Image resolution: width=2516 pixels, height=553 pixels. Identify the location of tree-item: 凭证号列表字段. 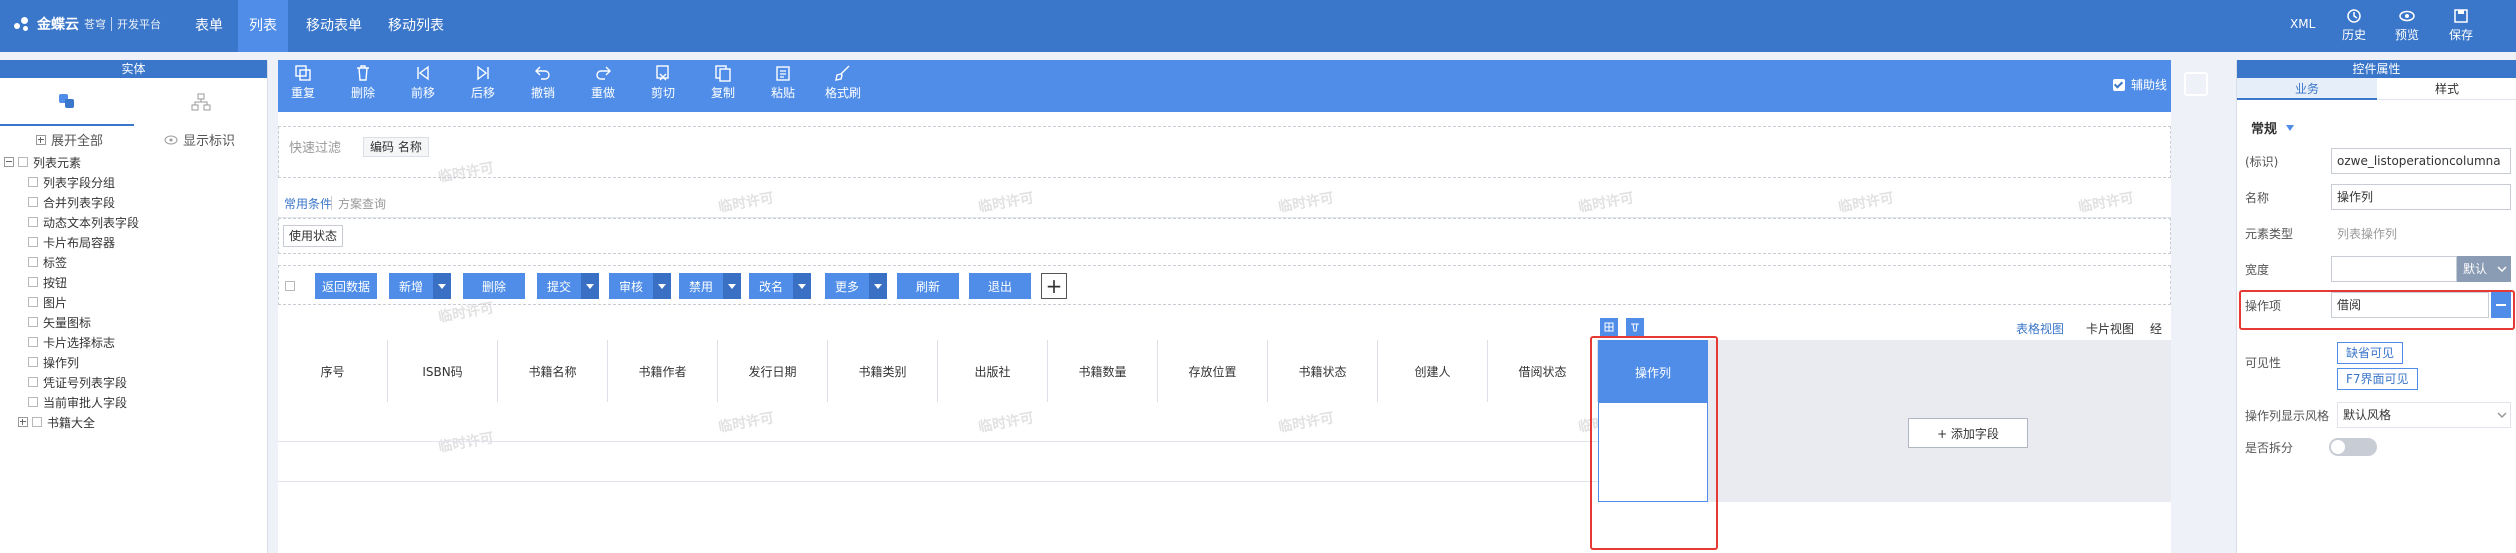
(134, 382).